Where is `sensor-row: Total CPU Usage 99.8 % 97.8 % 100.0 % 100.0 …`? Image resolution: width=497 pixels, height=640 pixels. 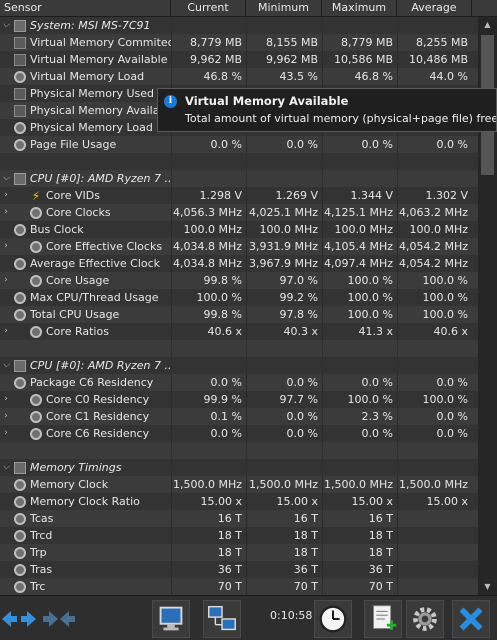
sensor-row: Total CPU Usage 99.8 % 97.8 % 100.0 % 100.0 … is located at coordinates (239, 314).